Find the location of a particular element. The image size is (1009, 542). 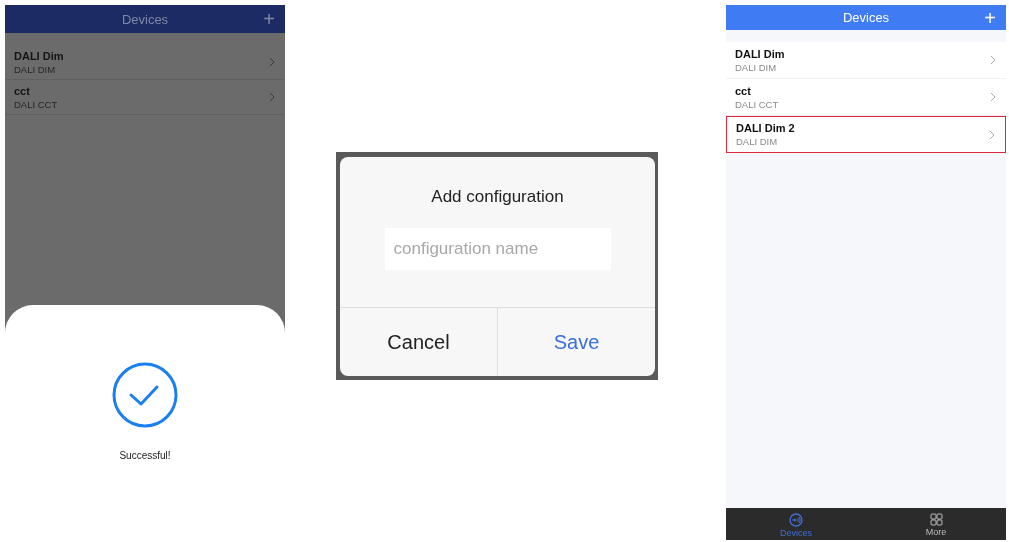

dialog-title: Add configuration is located at coordinates (497, 197).